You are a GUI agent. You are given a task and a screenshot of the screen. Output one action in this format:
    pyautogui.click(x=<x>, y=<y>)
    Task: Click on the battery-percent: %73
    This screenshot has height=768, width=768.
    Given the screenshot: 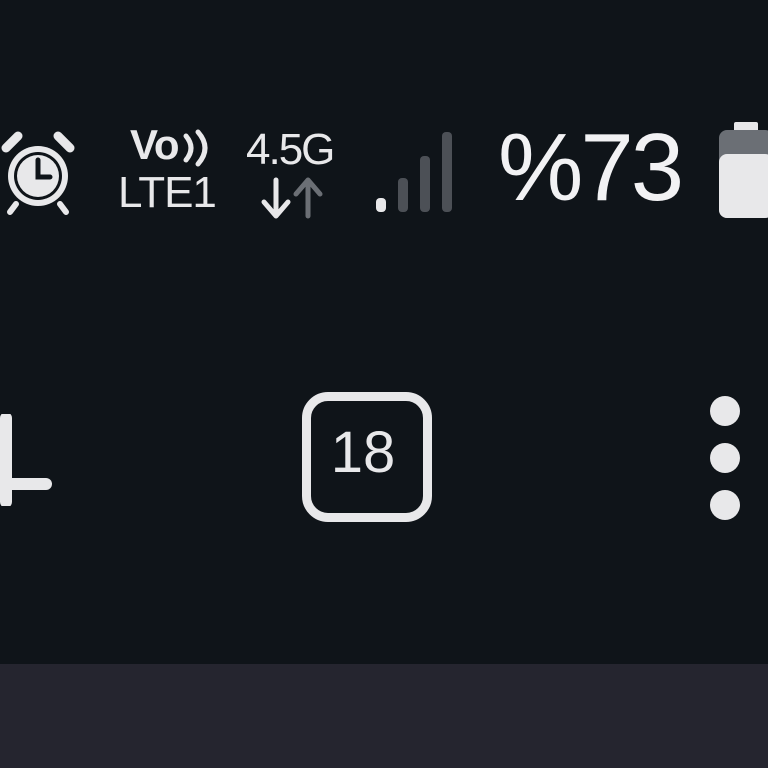 What is the action you would take?
    pyautogui.click(x=591, y=167)
    